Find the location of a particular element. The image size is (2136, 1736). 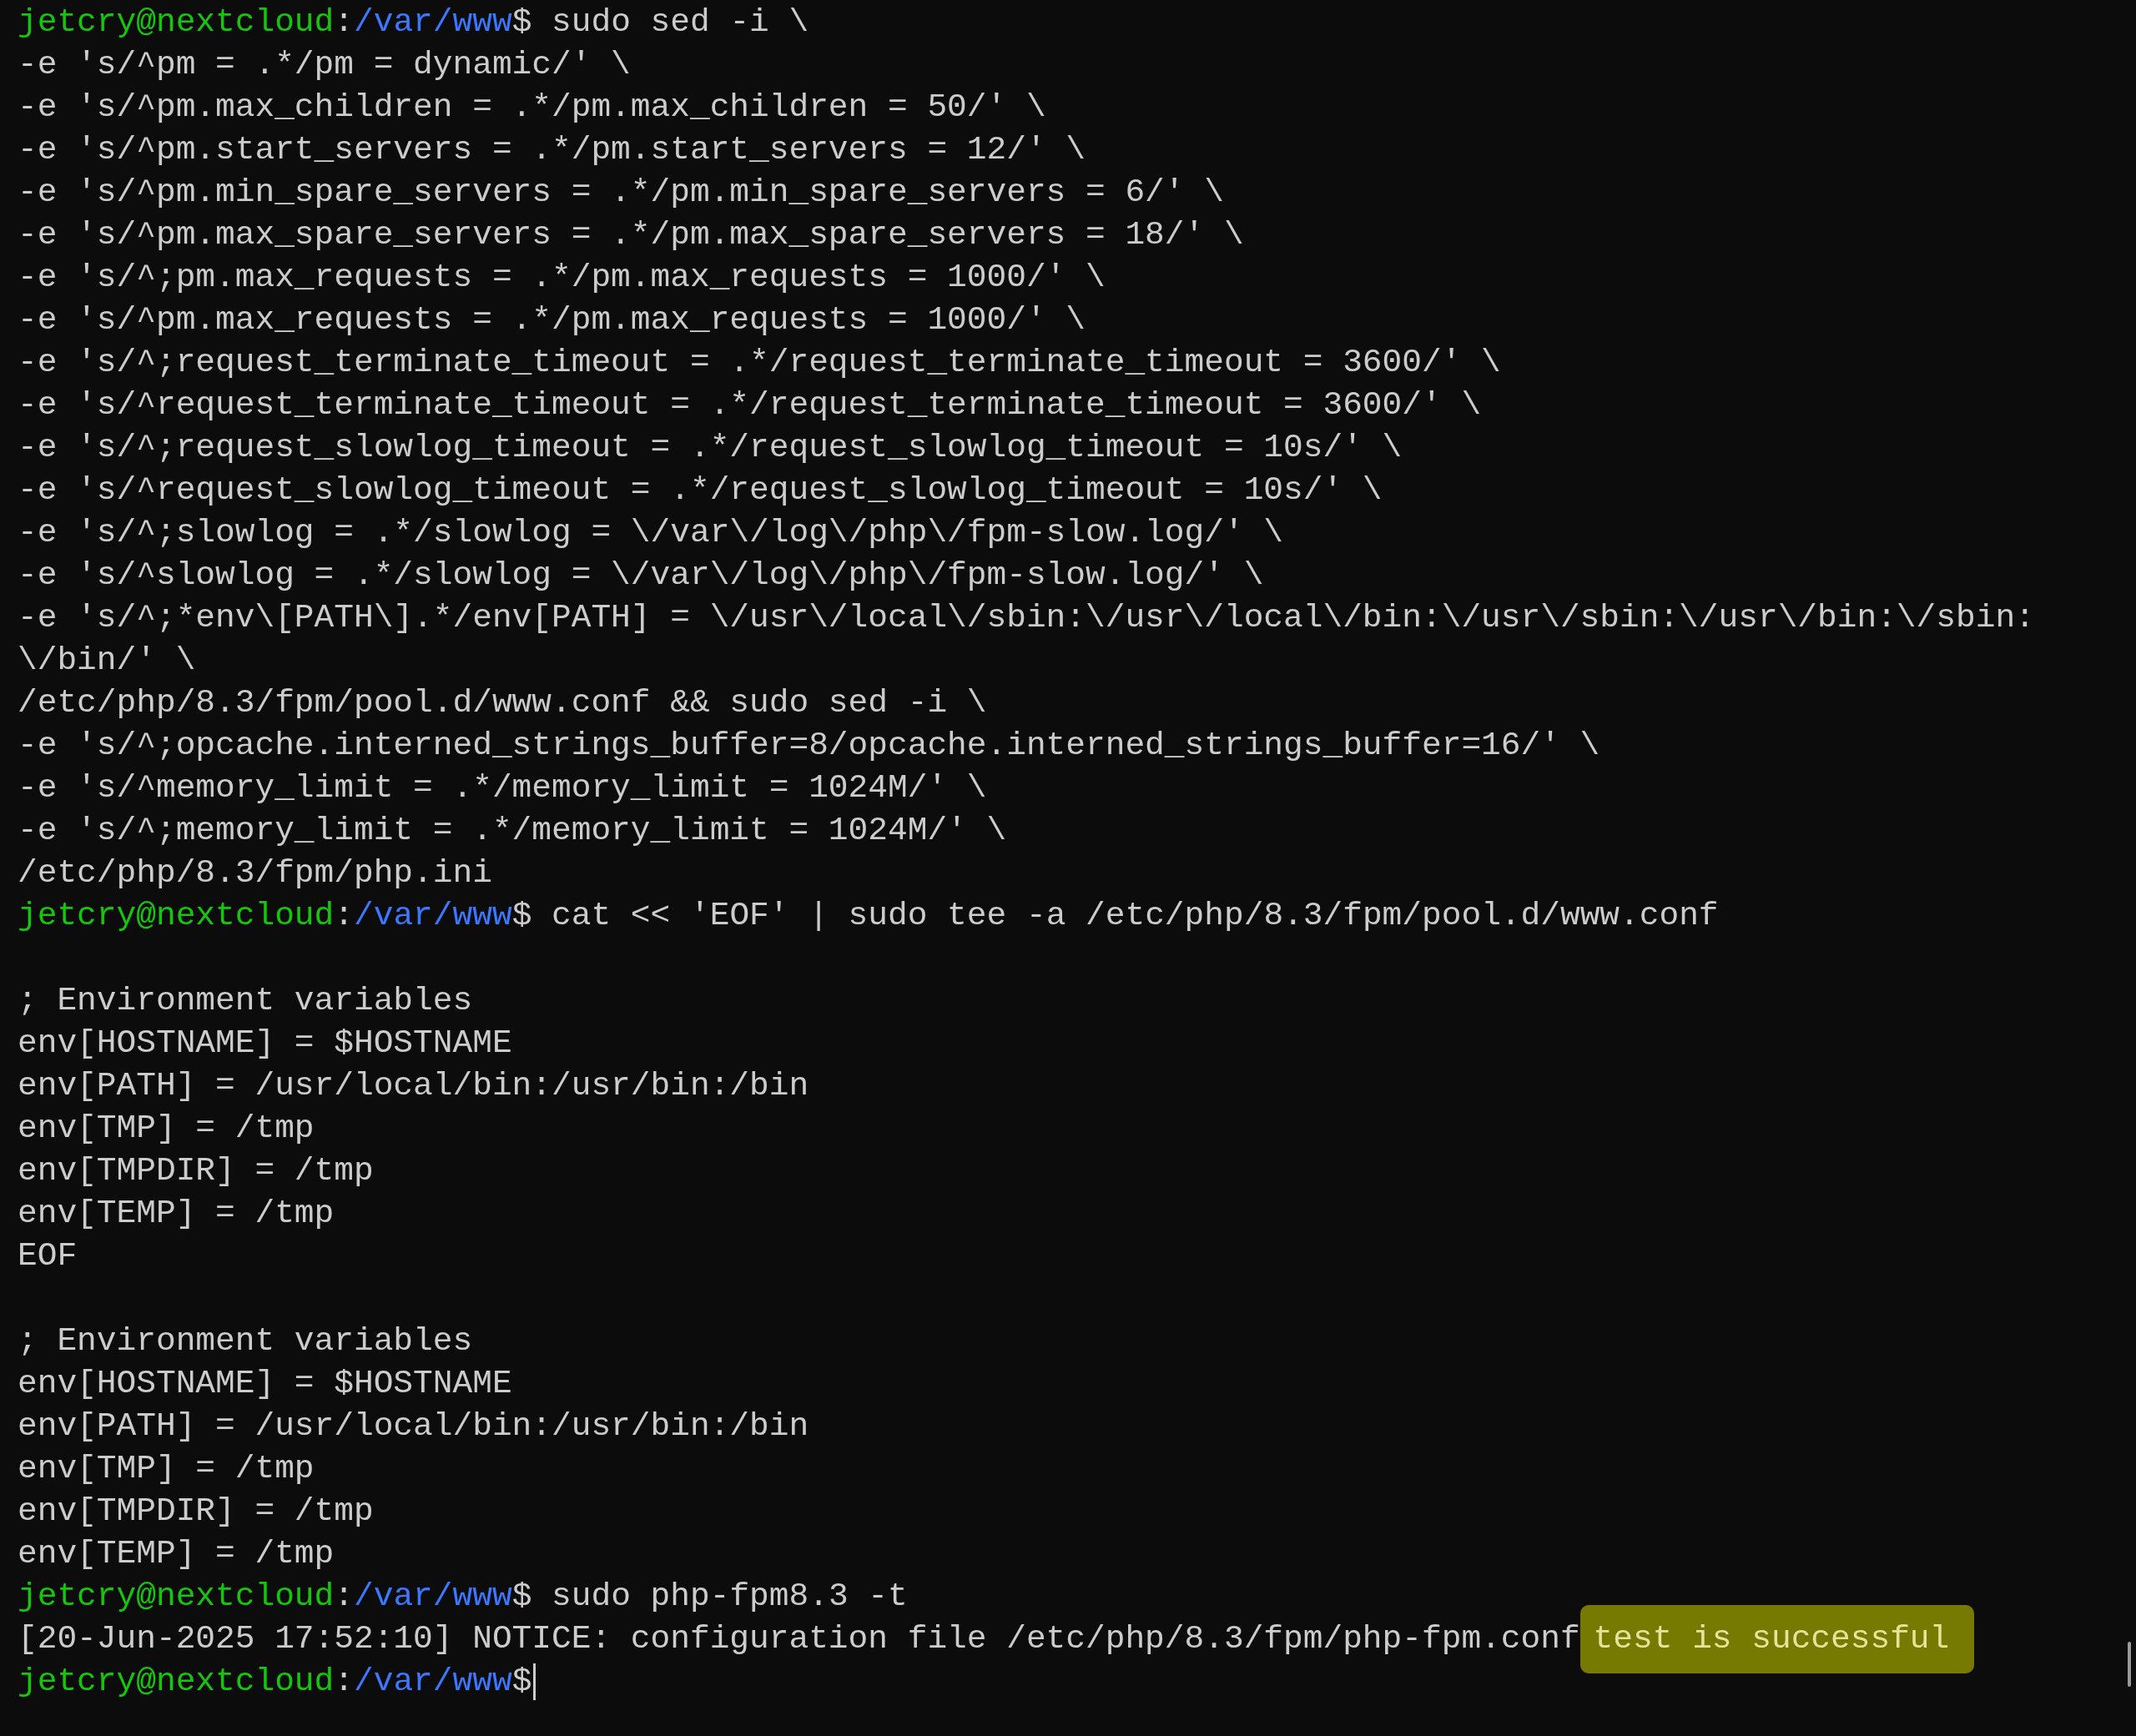

output-line: /etc/php/8.3/fpm/pool.d/www.conf && sudo sed -i \ is located at coordinates (502, 703).